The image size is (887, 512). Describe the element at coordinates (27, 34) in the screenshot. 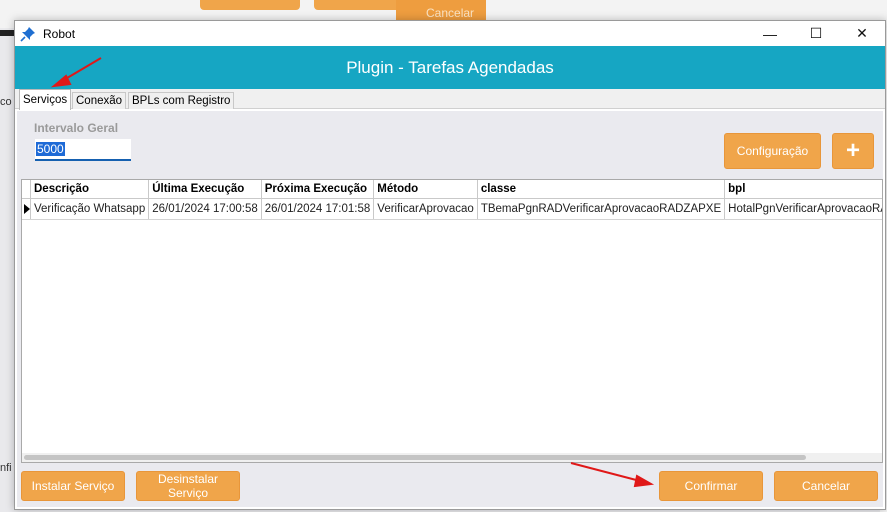

I see `pin-icon` at that location.